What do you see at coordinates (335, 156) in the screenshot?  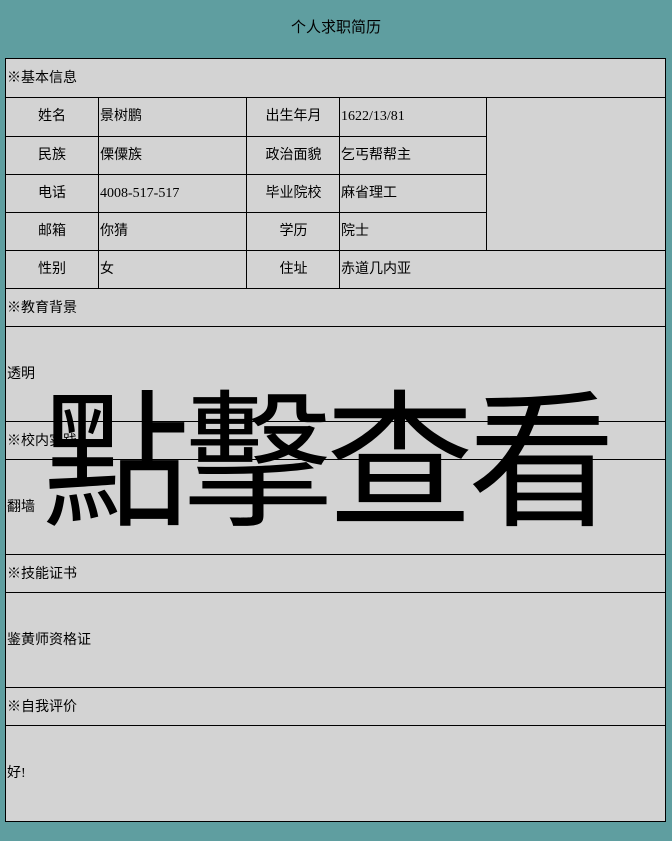 I see `info-row: 民族 傈僳族 政治面貌 乞丐帮帮主` at bounding box center [335, 156].